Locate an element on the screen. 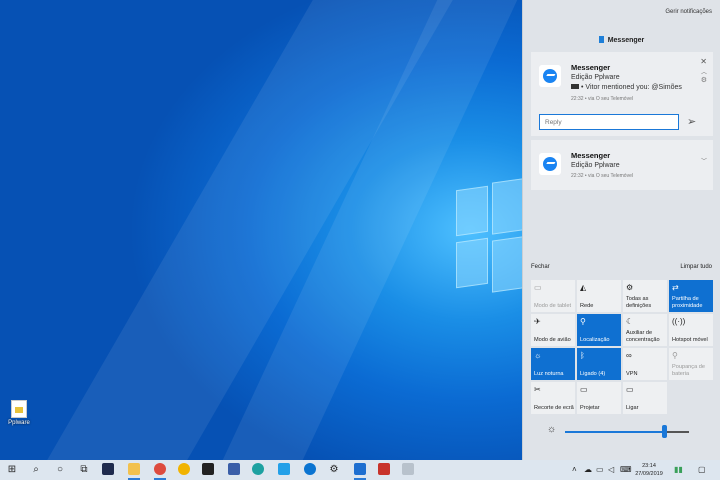 This screenshot has height=480, width=720. quick-action-tile: ⚙ Todas as definições is located at coordinates (645, 296).